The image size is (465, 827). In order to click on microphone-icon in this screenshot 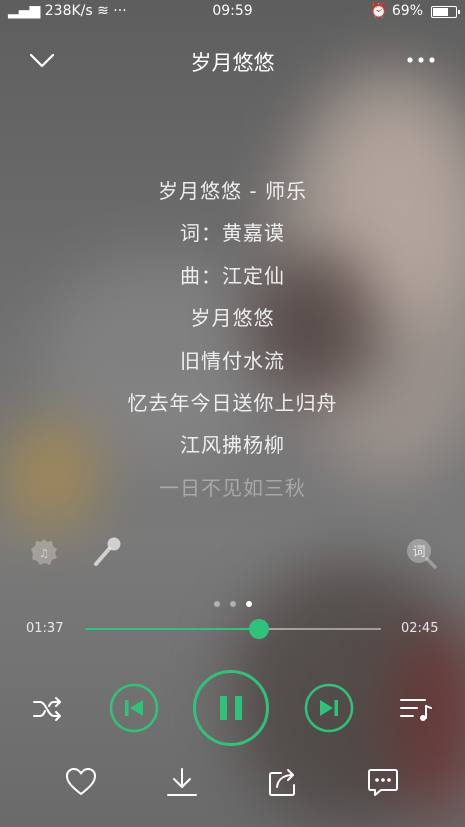, I will do `click(107, 552)`.